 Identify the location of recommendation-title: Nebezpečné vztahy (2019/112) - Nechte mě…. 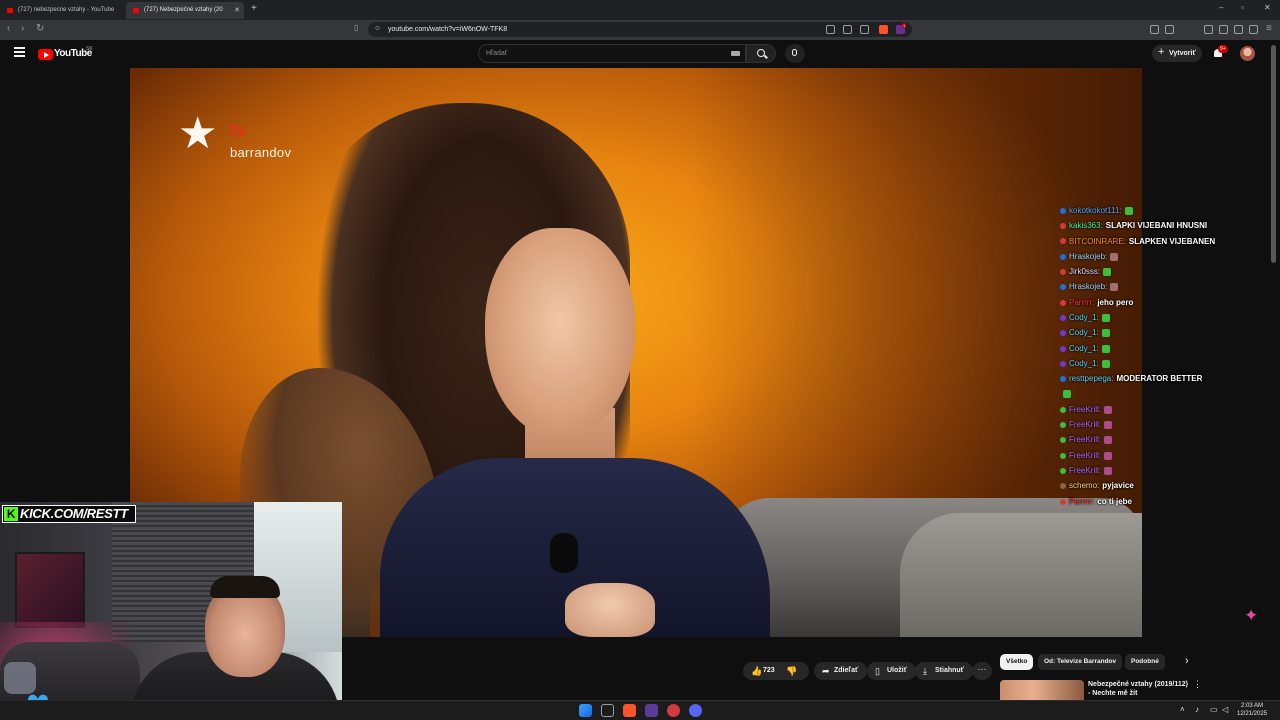
(1140, 689).